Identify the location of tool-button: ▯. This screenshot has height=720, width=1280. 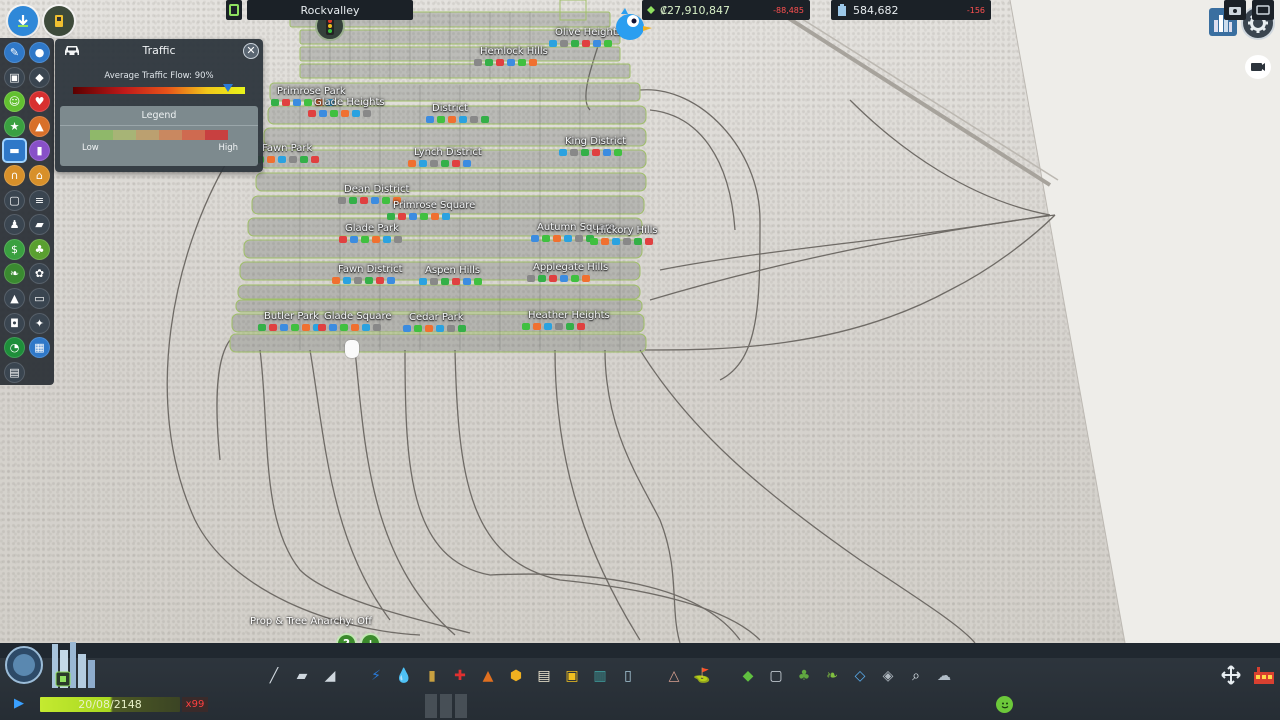
(628, 676).